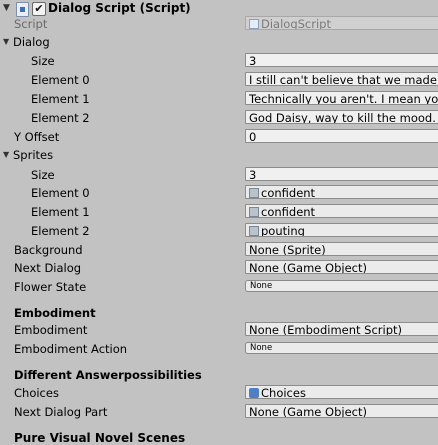 The height and width of the screenshot is (445, 438). I want to click on flower-state-dropdown: None, so click(341, 286).